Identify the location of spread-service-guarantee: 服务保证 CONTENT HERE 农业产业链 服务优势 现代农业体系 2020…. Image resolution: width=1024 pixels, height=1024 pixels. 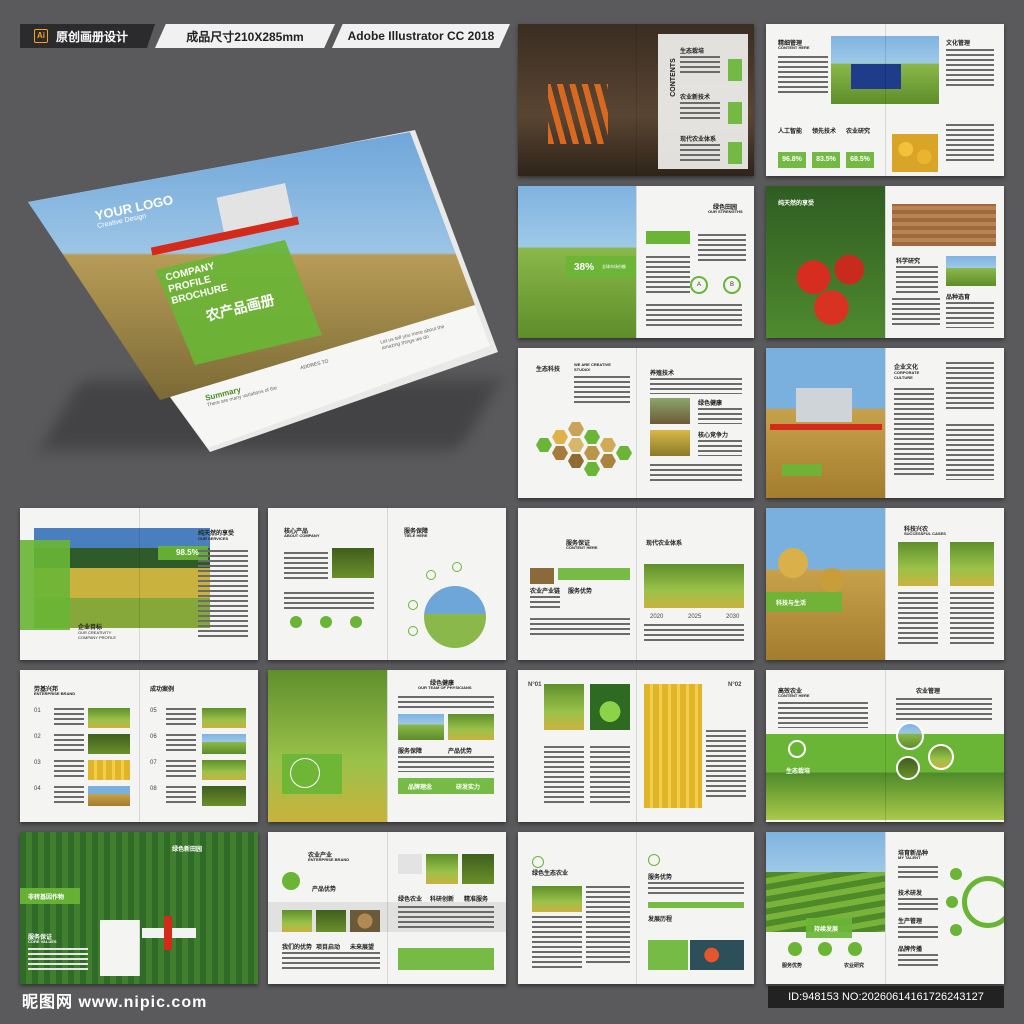
(636, 584).